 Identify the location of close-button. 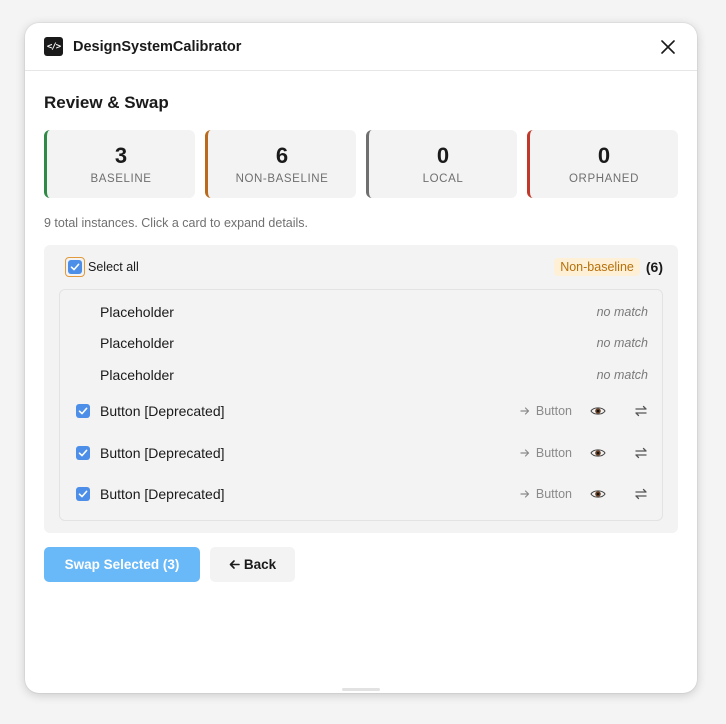
(668, 47).